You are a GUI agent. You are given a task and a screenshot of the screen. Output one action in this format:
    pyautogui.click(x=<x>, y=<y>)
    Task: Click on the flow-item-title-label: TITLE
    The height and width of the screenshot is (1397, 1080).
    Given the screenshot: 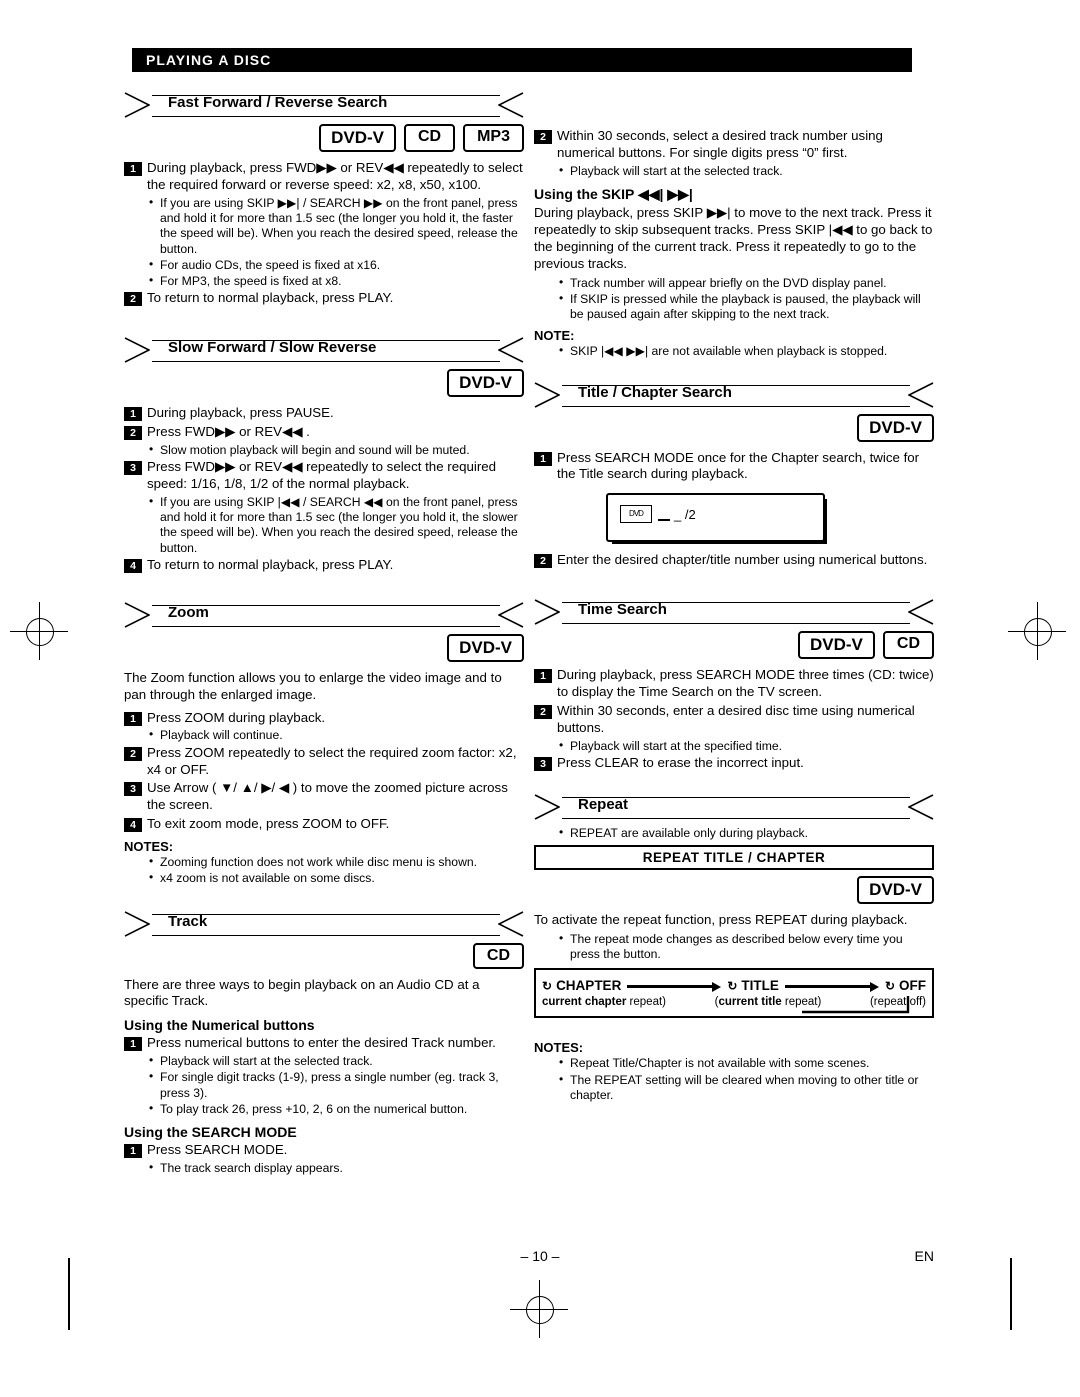 What is the action you would take?
    pyautogui.click(x=760, y=986)
    